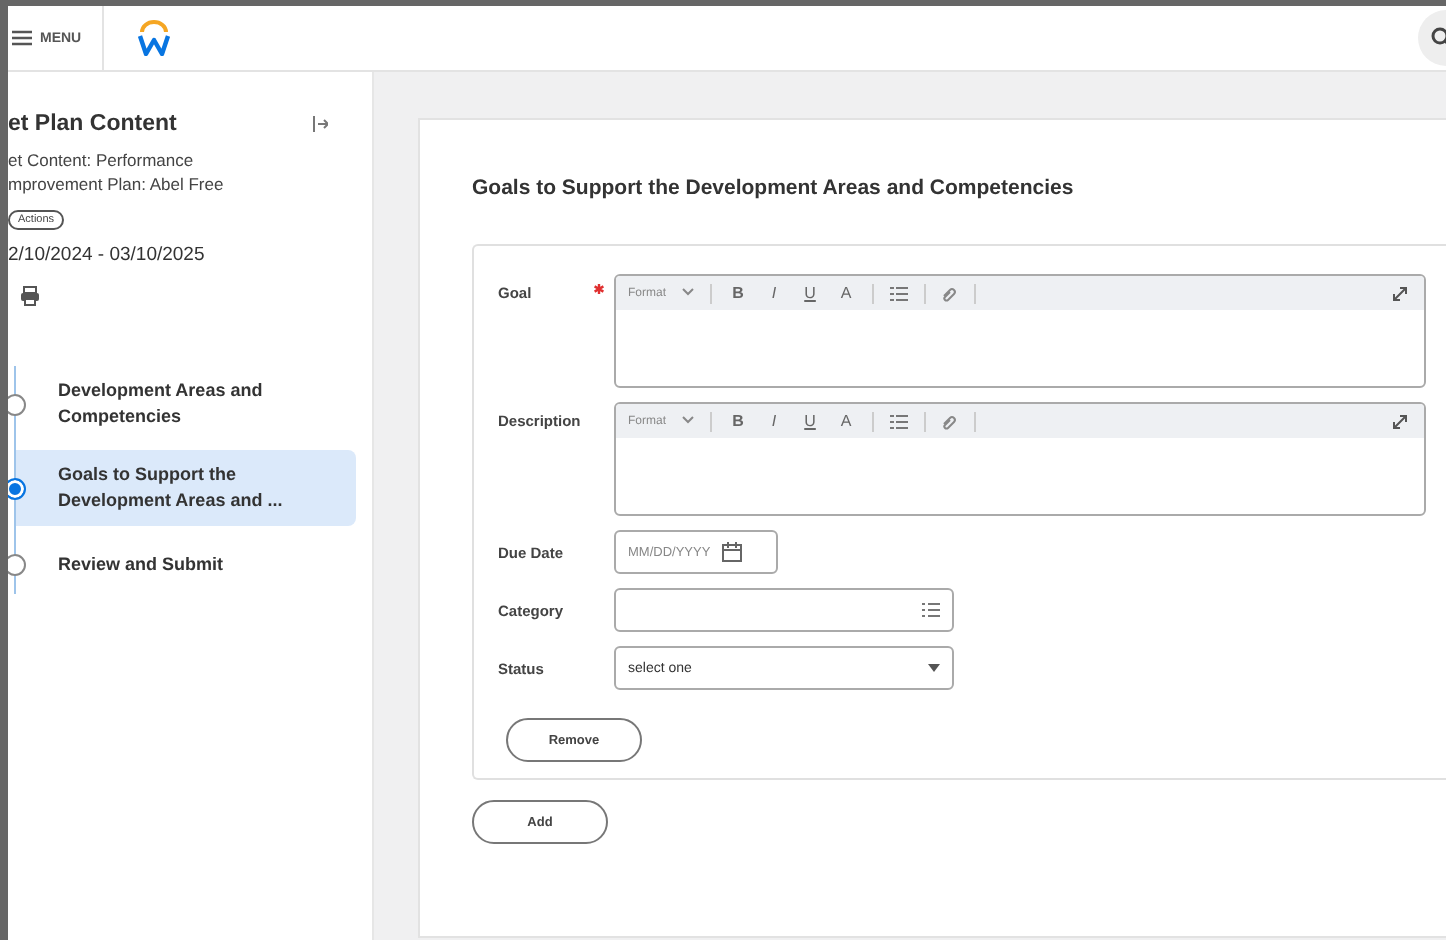 Image resolution: width=1446 pixels, height=940 pixels. I want to click on step-item: Development Areas and Competencies, so click(186, 404).